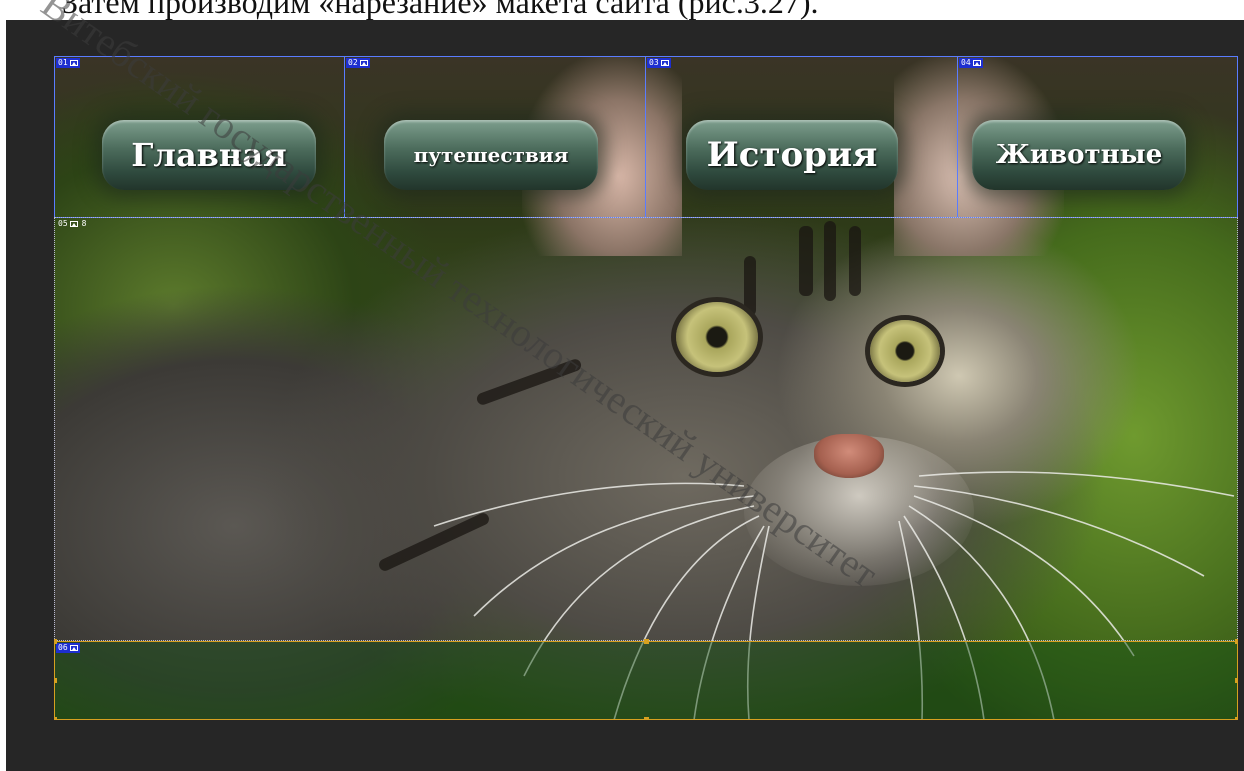 This screenshot has width=1244, height=771. What do you see at coordinates (966, 62) in the screenshot?
I see `slice-number: 04` at bounding box center [966, 62].